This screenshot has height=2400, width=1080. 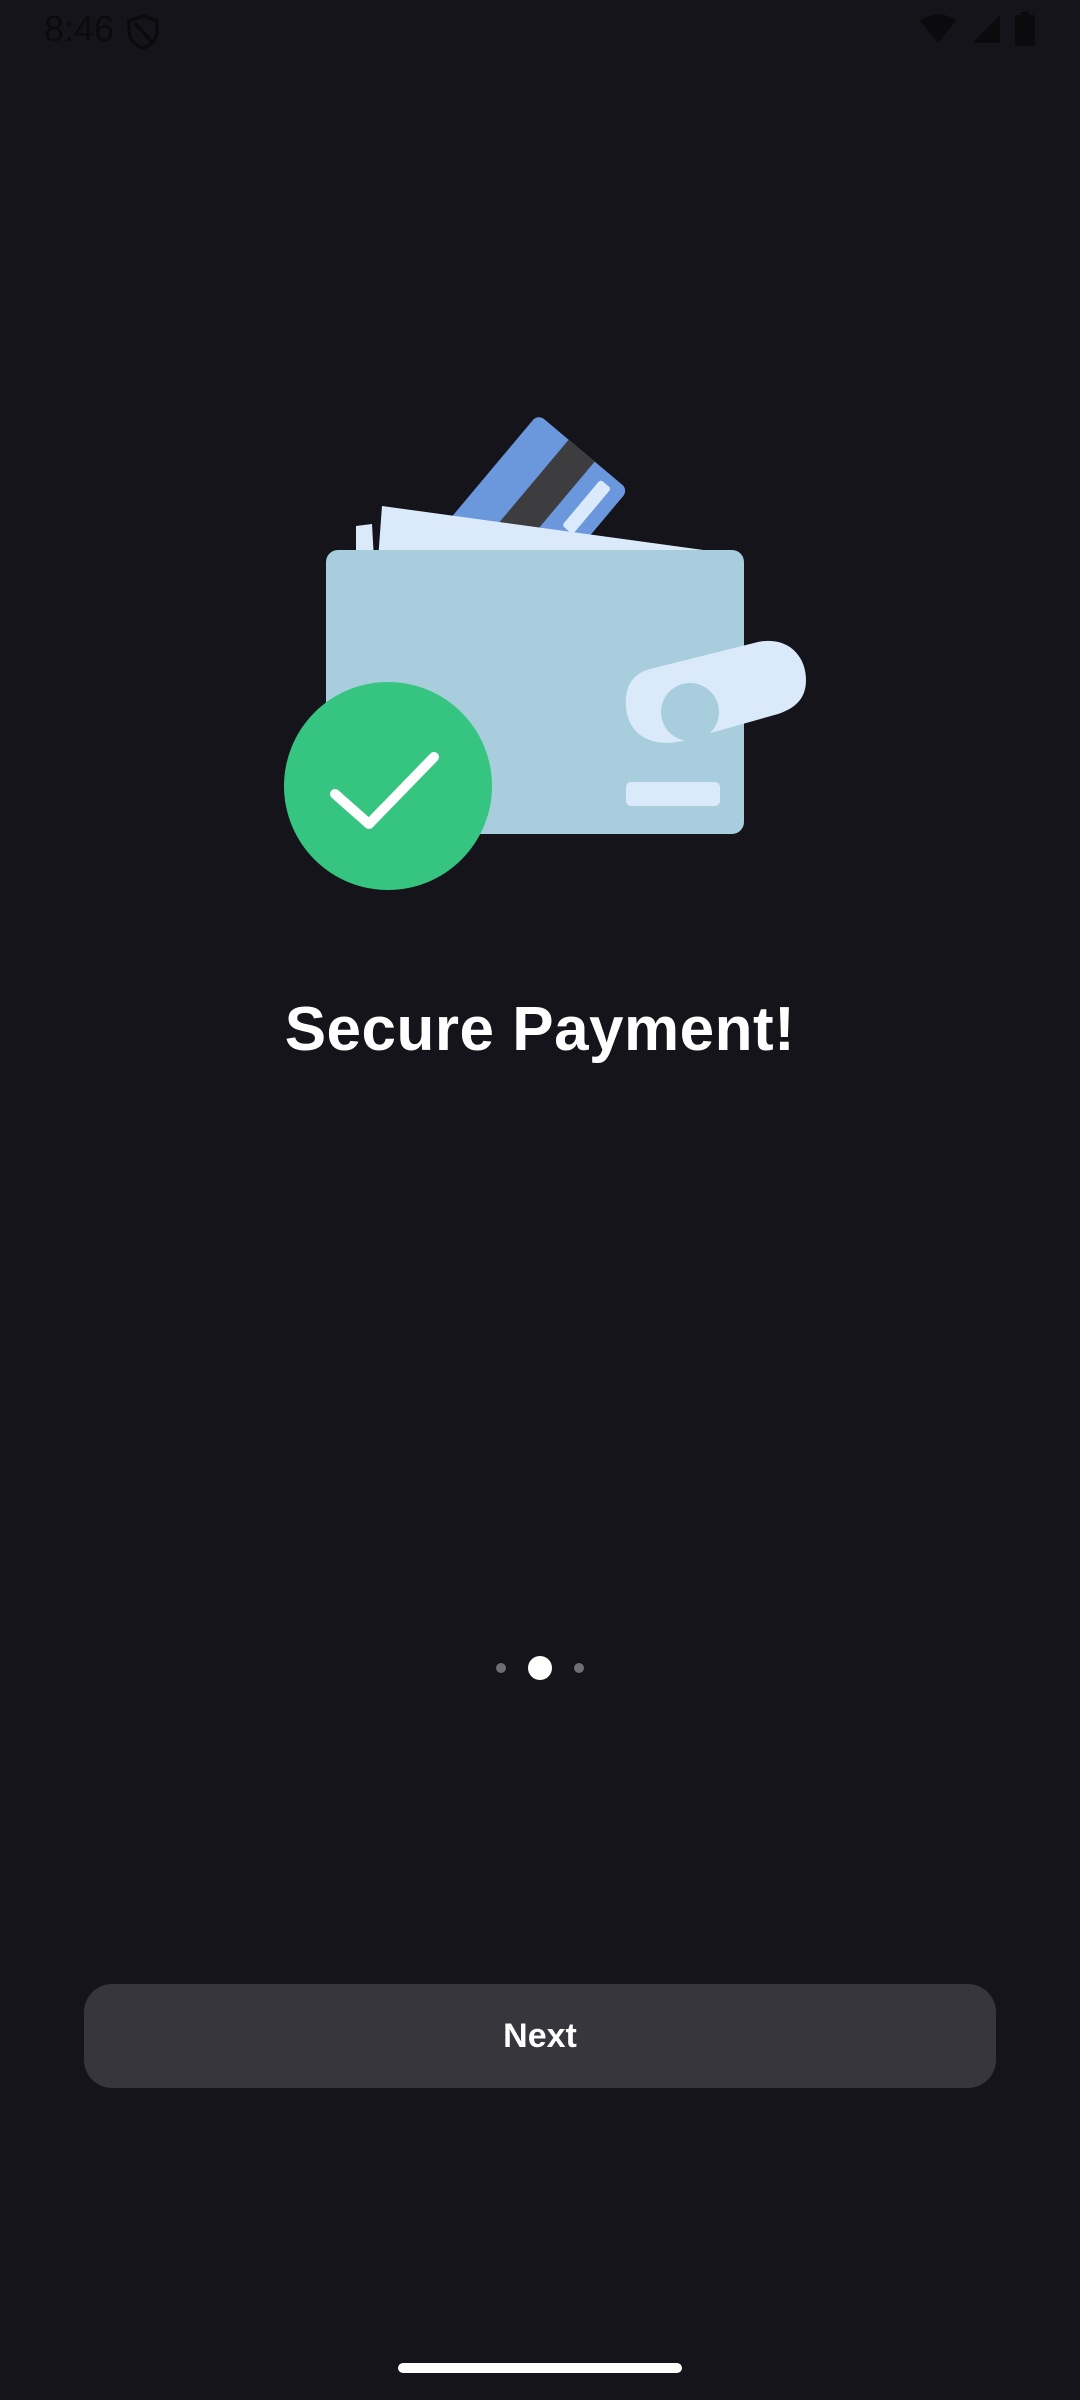 What do you see at coordinates (1025, 29) in the screenshot?
I see `battery-icon` at bounding box center [1025, 29].